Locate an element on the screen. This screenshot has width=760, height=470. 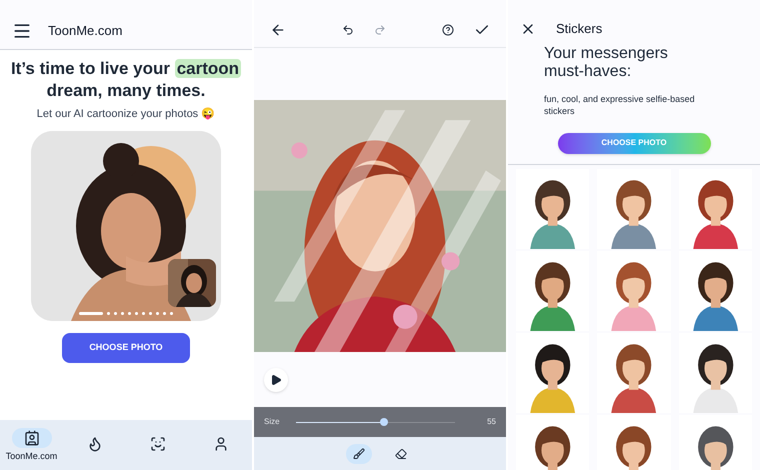
brush-tool is located at coordinates (359, 454).